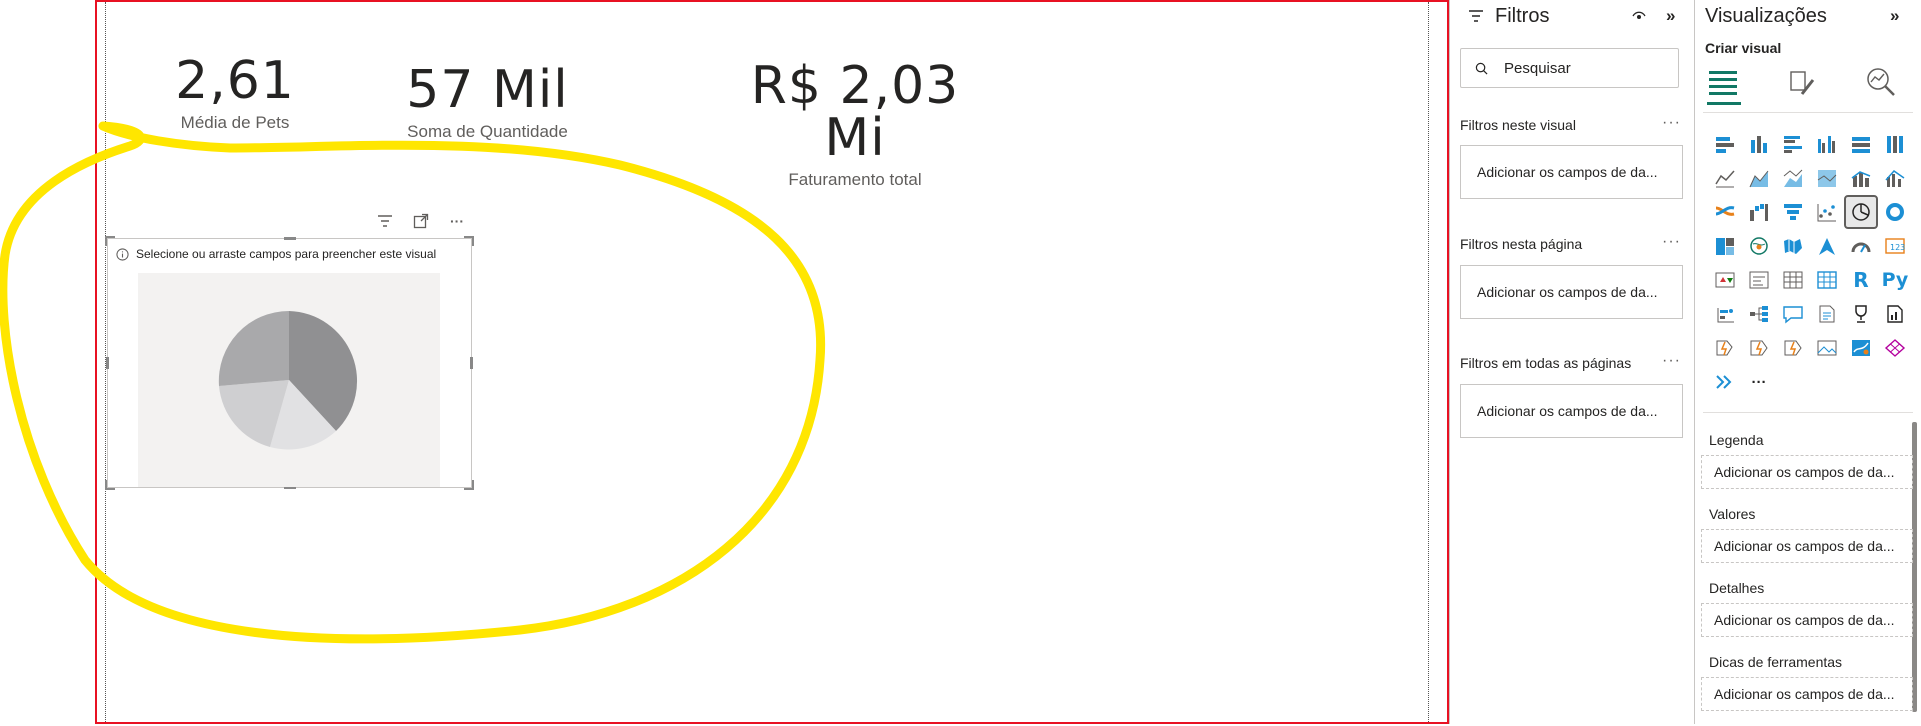 This screenshot has width=1921, height=726. What do you see at coordinates (1861, 212) in the screenshot?
I see `pie-chart-icon` at bounding box center [1861, 212].